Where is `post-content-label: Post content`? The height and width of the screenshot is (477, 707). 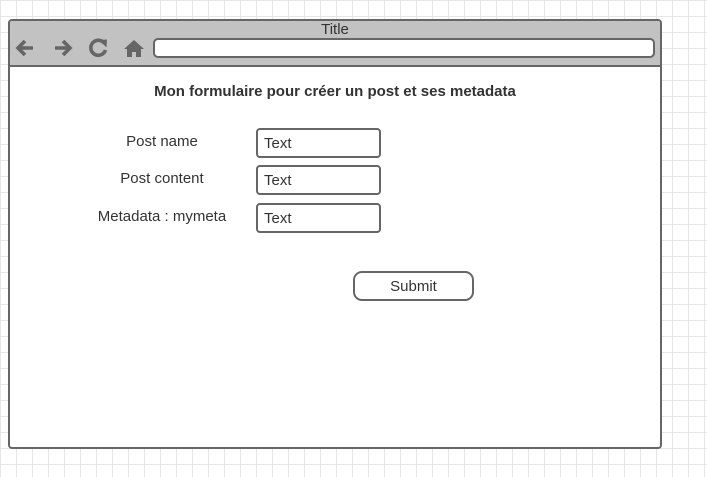 post-content-label: Post content is located at coordinates (162, 178).